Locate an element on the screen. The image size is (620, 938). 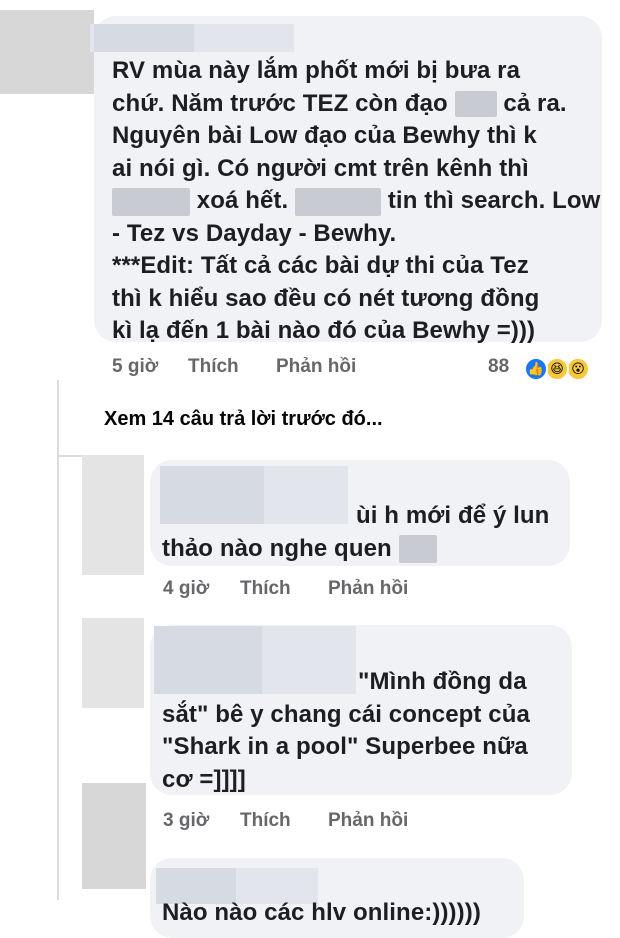
comment-line: cơ =]]]] is located at coordinates (204, 779).